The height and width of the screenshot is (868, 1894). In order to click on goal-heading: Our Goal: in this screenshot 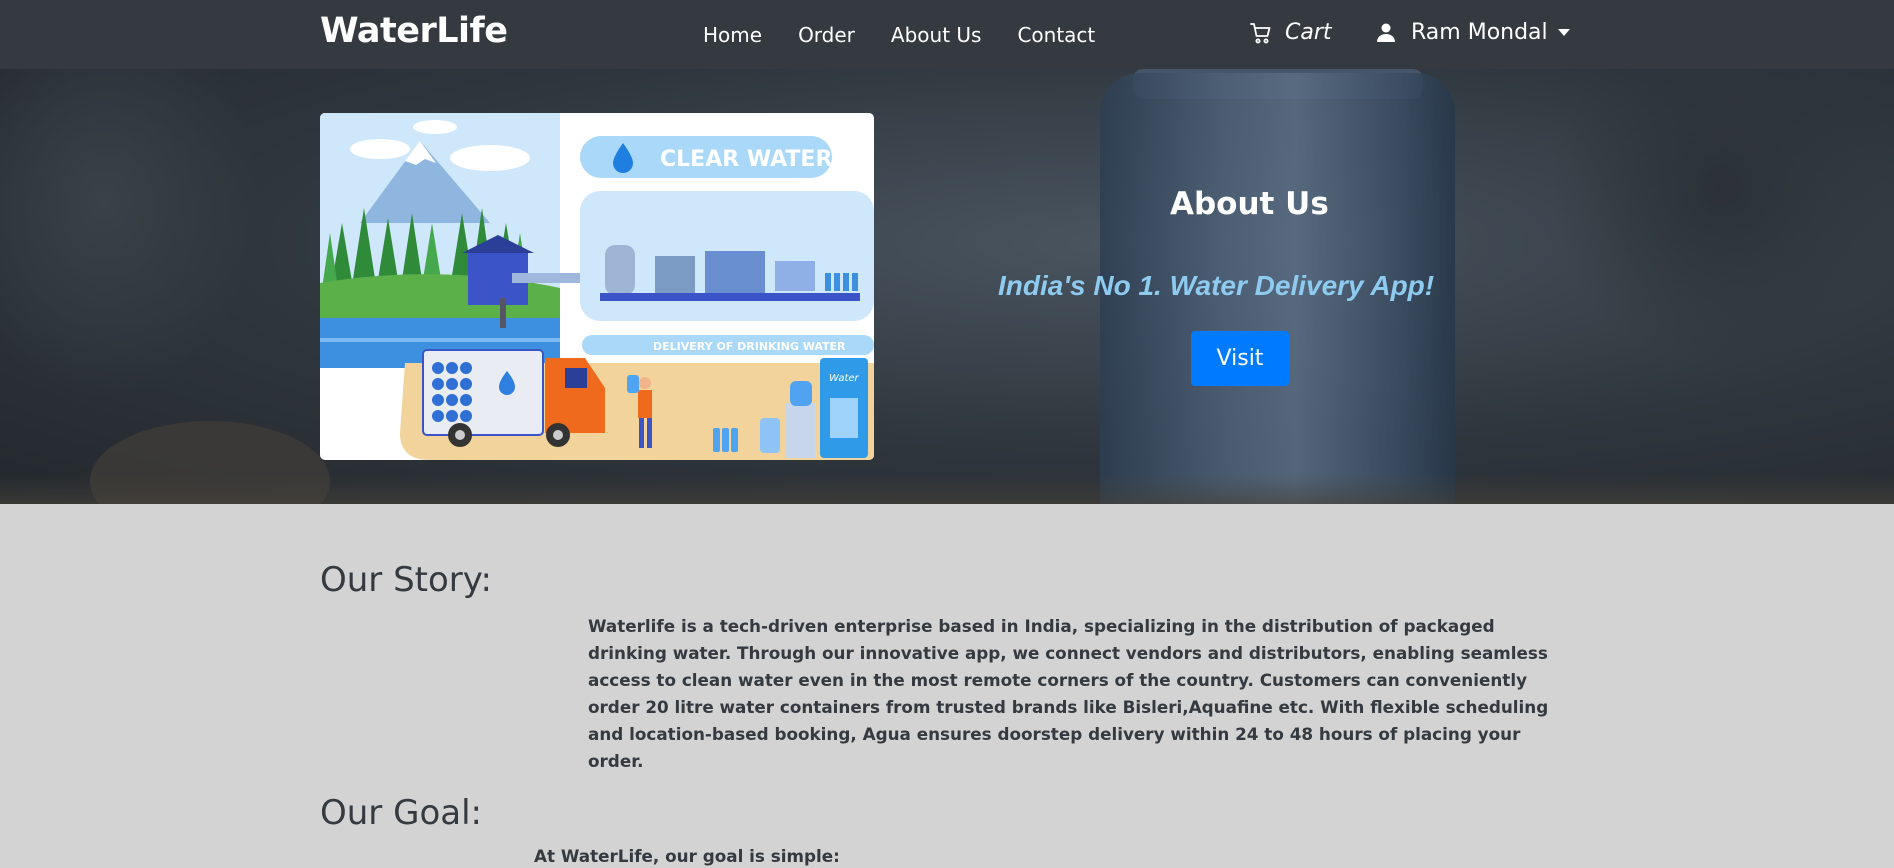, I will do `click(401, 813)`.